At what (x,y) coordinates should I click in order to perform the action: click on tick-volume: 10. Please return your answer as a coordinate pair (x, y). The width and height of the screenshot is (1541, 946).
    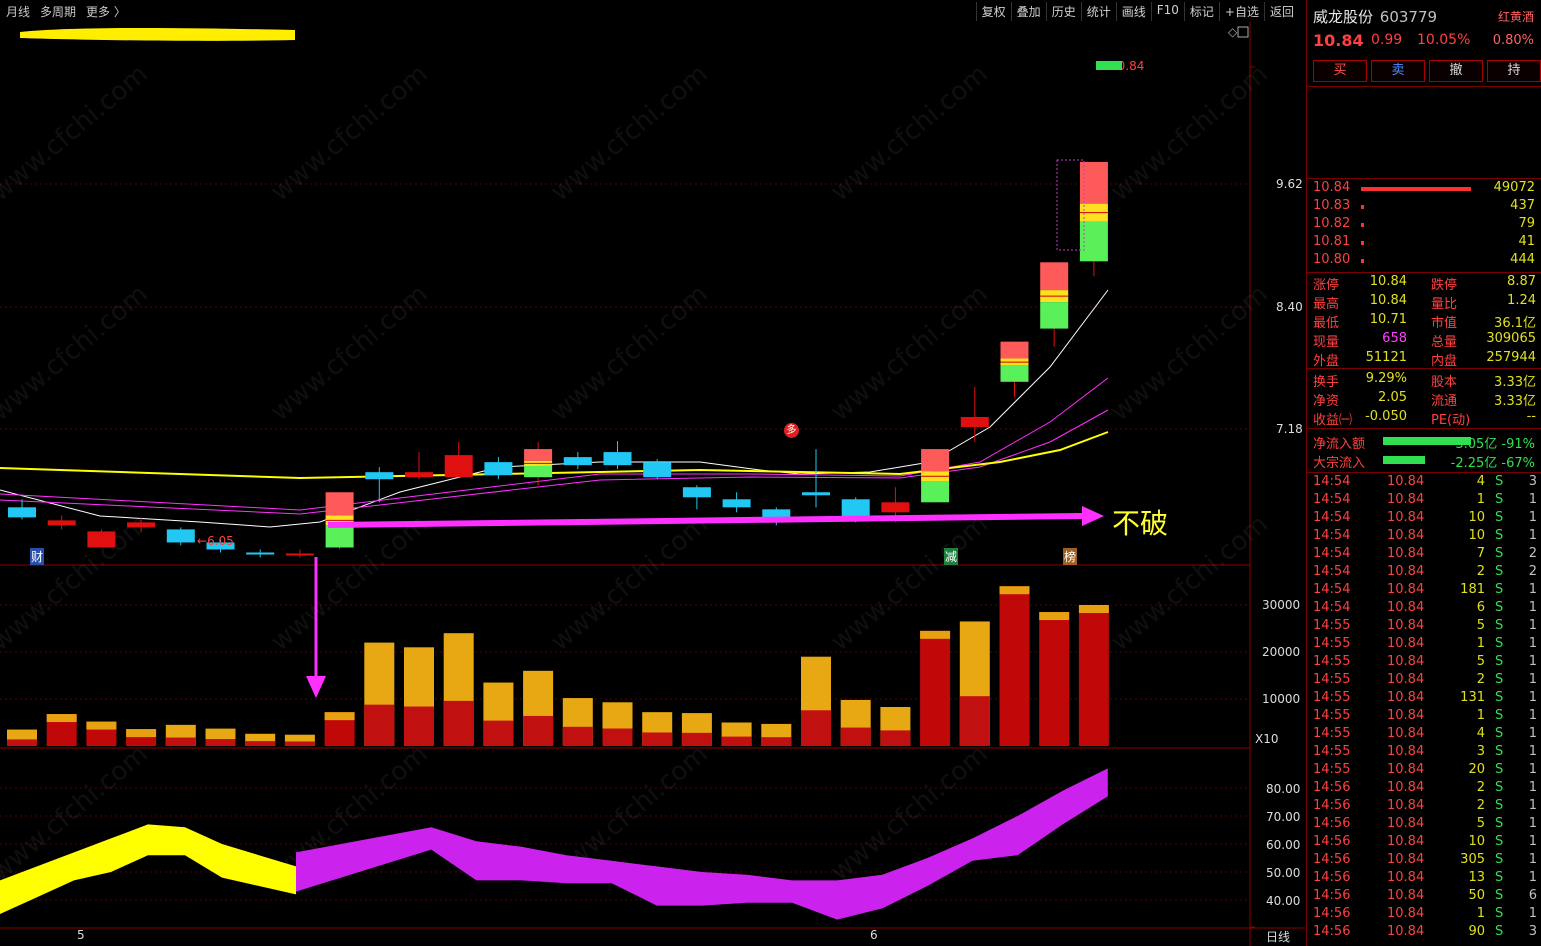
    Looking at the image, I should click on (1476, 535).